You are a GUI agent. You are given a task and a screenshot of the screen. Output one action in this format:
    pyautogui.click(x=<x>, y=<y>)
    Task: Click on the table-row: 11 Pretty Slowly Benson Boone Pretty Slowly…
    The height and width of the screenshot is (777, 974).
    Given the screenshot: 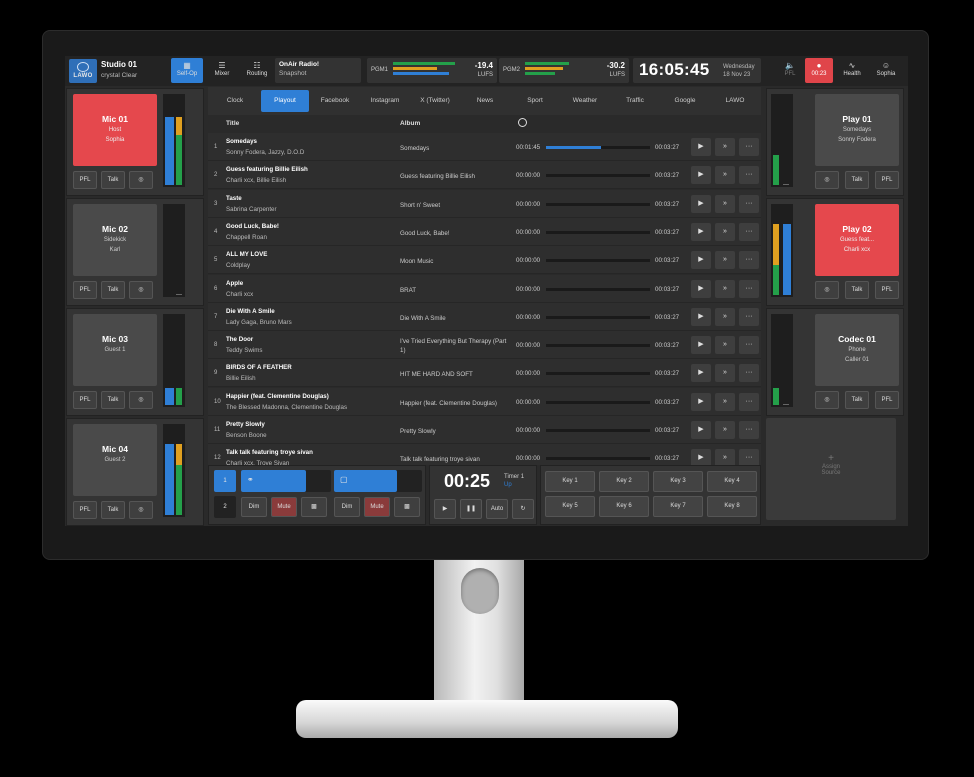 What is the action you would take?
    pyautogui.click(x=484, y=430)
    